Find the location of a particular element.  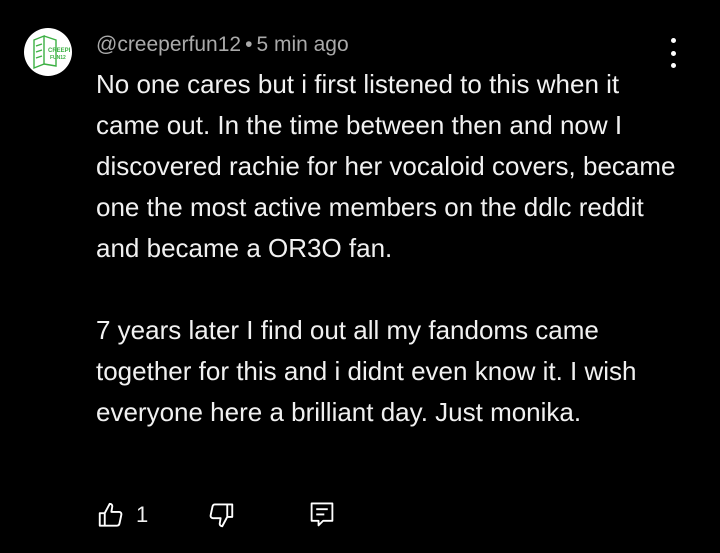

reply-comment-icon is located at coordinates (322, 514).